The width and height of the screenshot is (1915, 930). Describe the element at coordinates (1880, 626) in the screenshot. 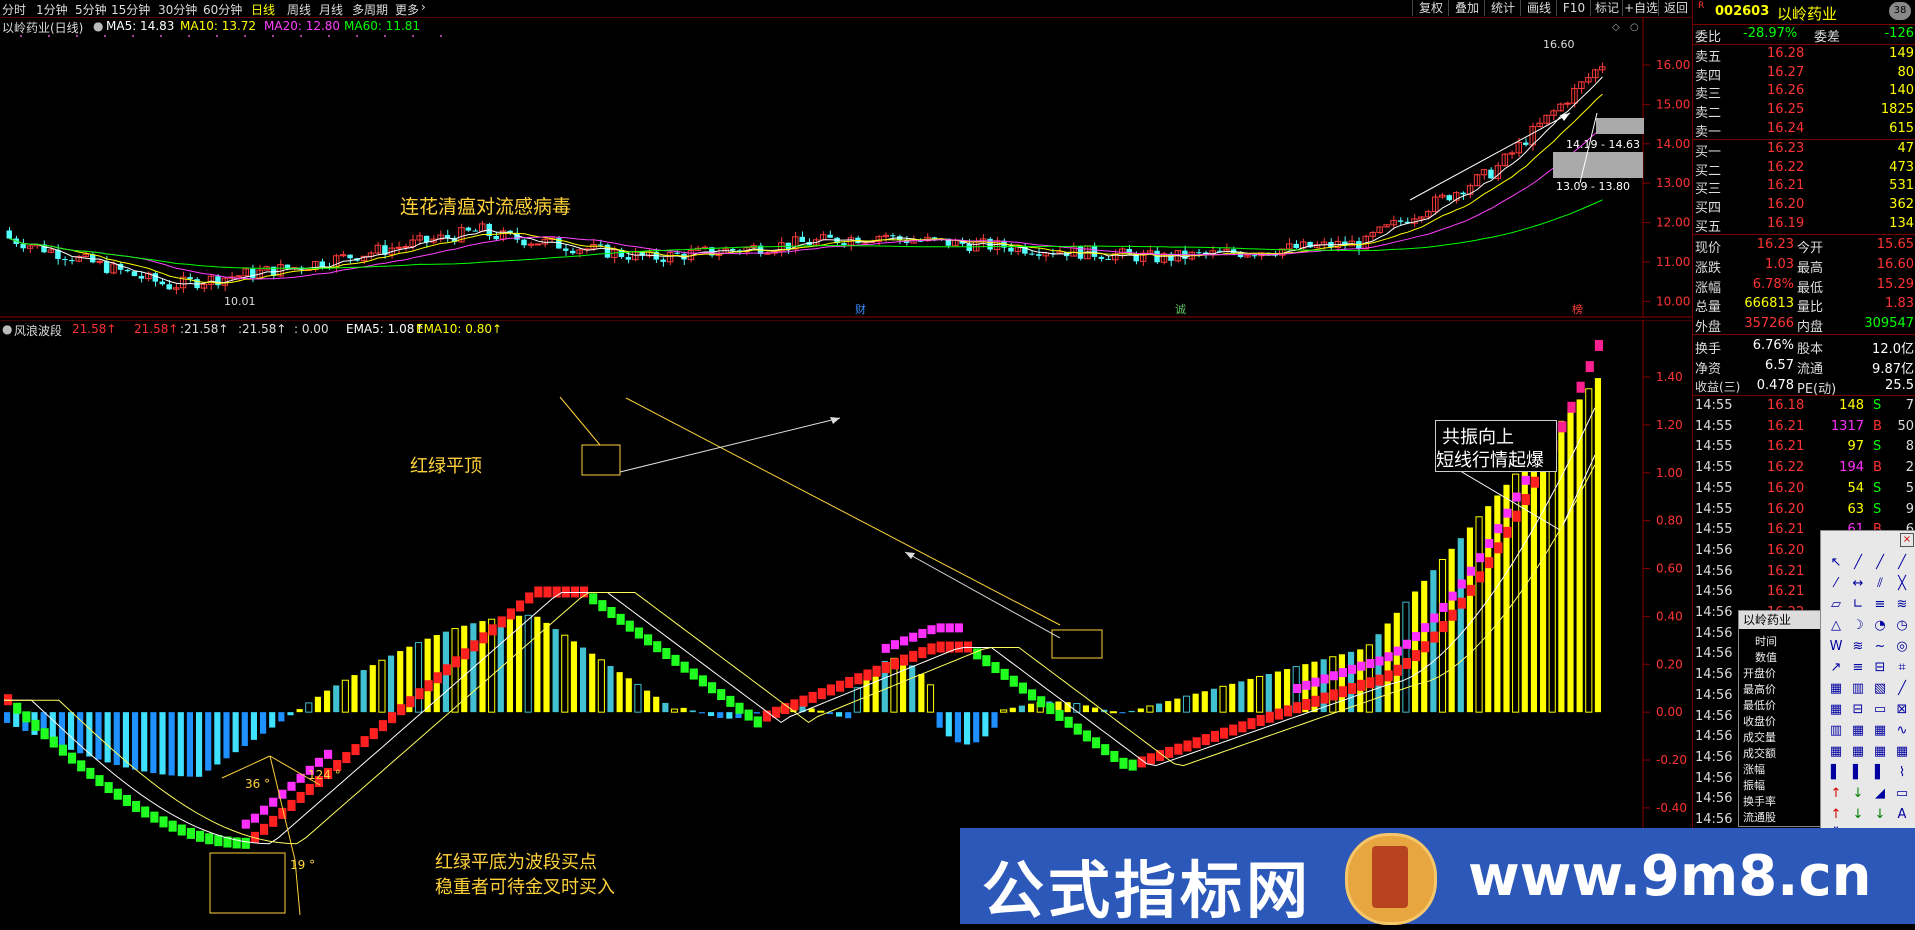

I see `draw-tool-icon: ◔` at that location.